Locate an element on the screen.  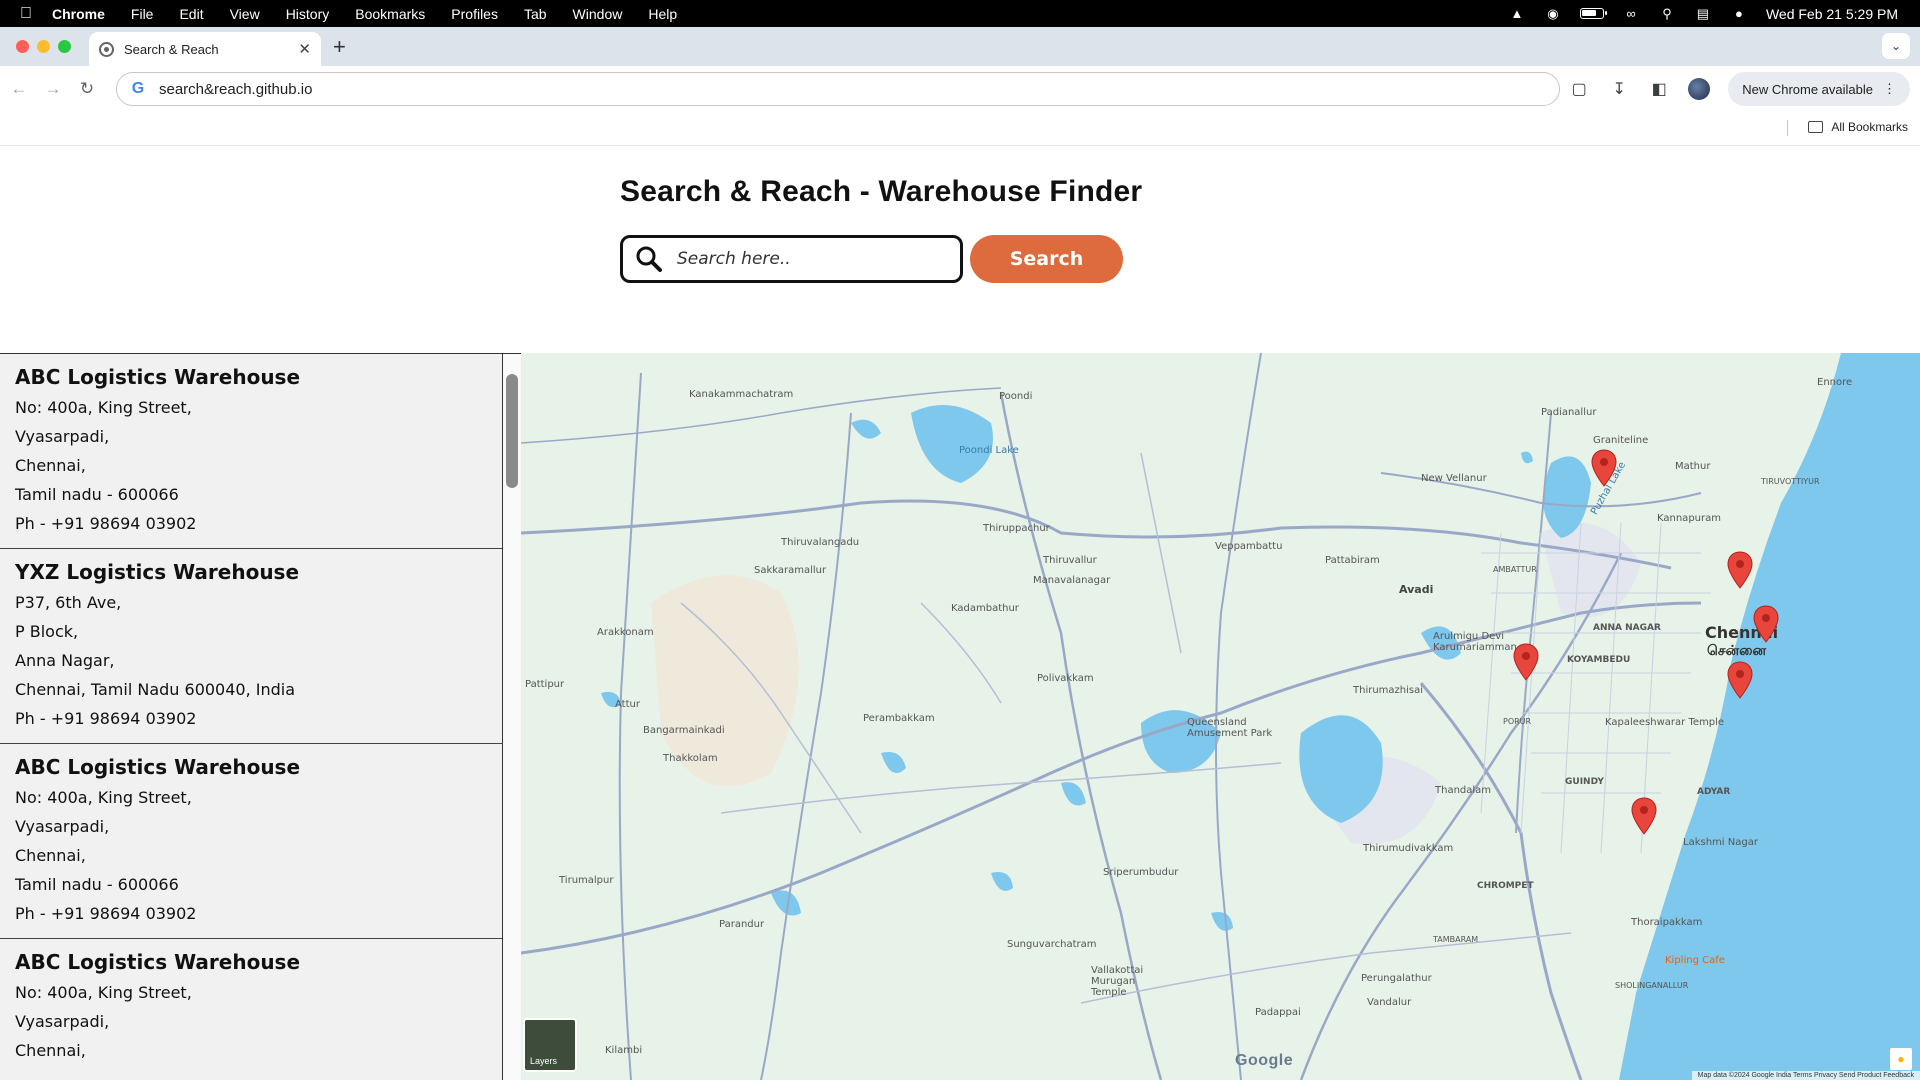
spotlight-search-icon: ⚲ is located at coordinates (1667, 13).